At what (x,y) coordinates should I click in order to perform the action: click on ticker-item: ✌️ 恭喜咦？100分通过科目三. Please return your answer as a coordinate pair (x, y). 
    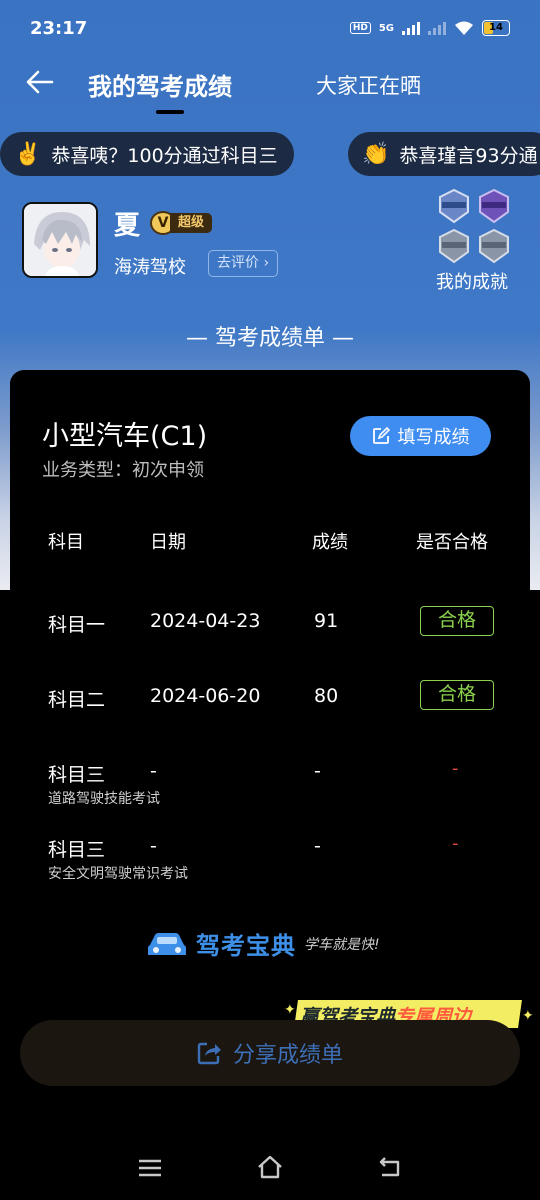
    Looking at the image, I should click on (147, 154).